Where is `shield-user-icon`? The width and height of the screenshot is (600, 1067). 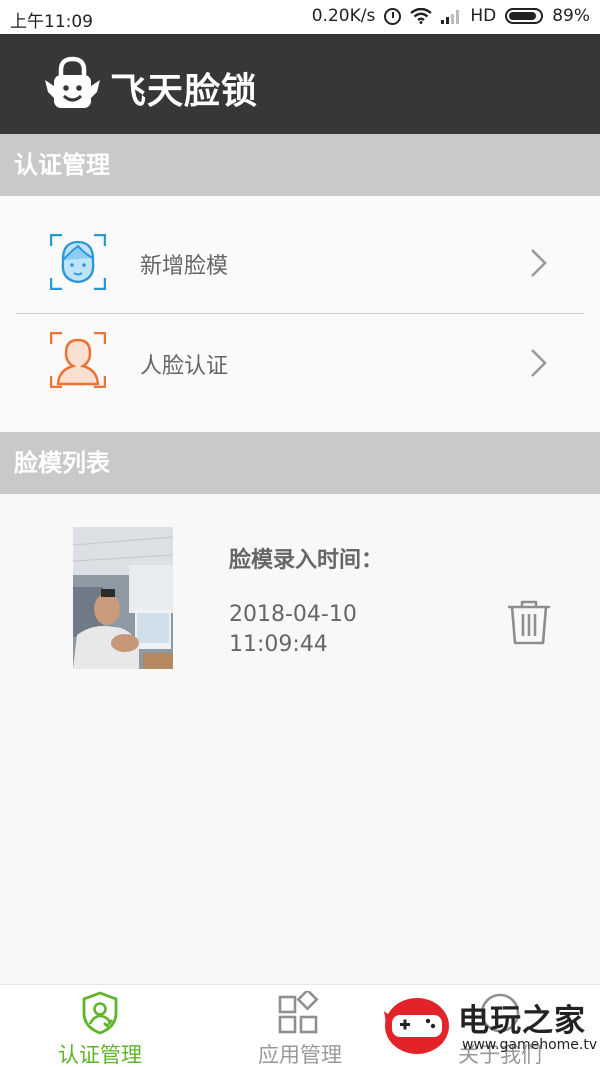 shield-user-icon is located at coordinates (100, 1013).